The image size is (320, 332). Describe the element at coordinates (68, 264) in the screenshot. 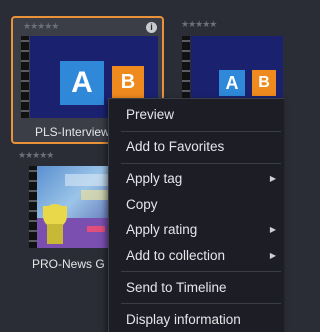

I see `tile-label: PRO-News G` at that location.